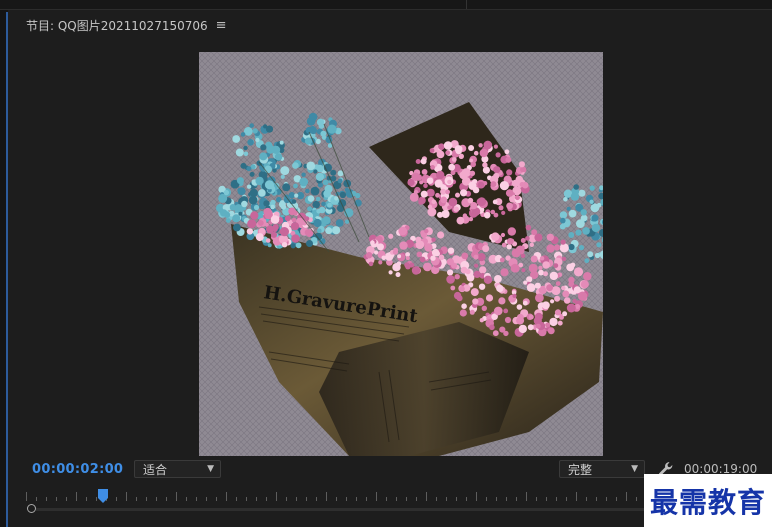  Describe the element at coordinates (177, 469) in the screenshot. I see `zoom-fit-select: 适合 ▼` at that location.